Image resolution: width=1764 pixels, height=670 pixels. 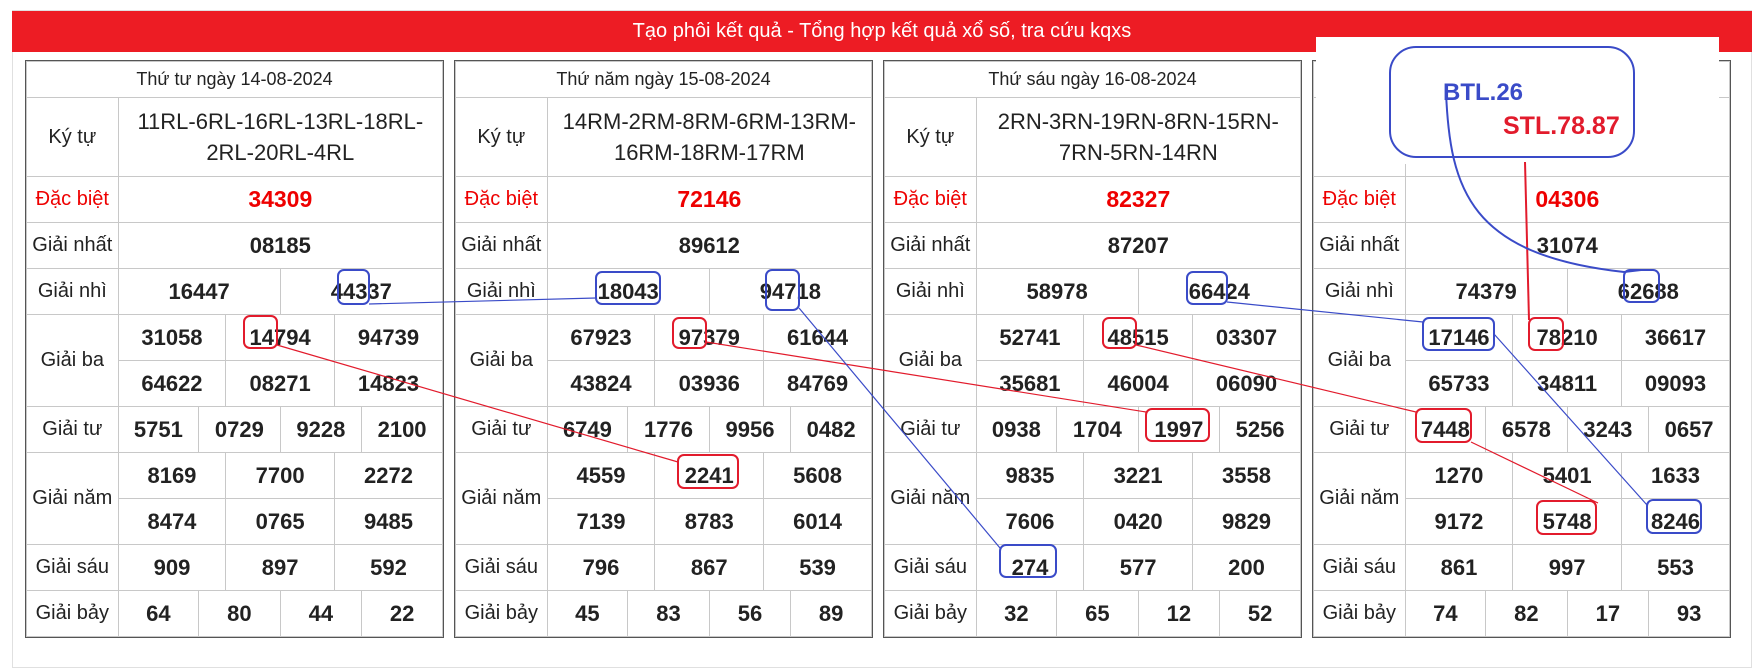 What do you see at coordinates (280, 199) in the screenshot?
I see `prize-special-value: 34309` at bounding box center [280, 199].